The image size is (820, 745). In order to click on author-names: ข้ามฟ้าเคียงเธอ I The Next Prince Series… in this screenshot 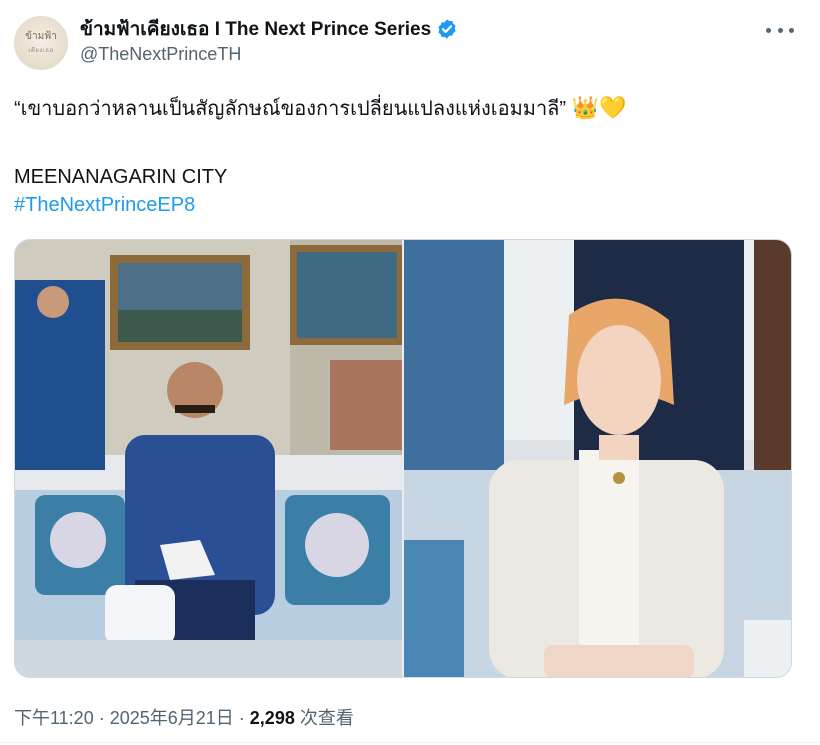, I will do `click(269, 40)`.